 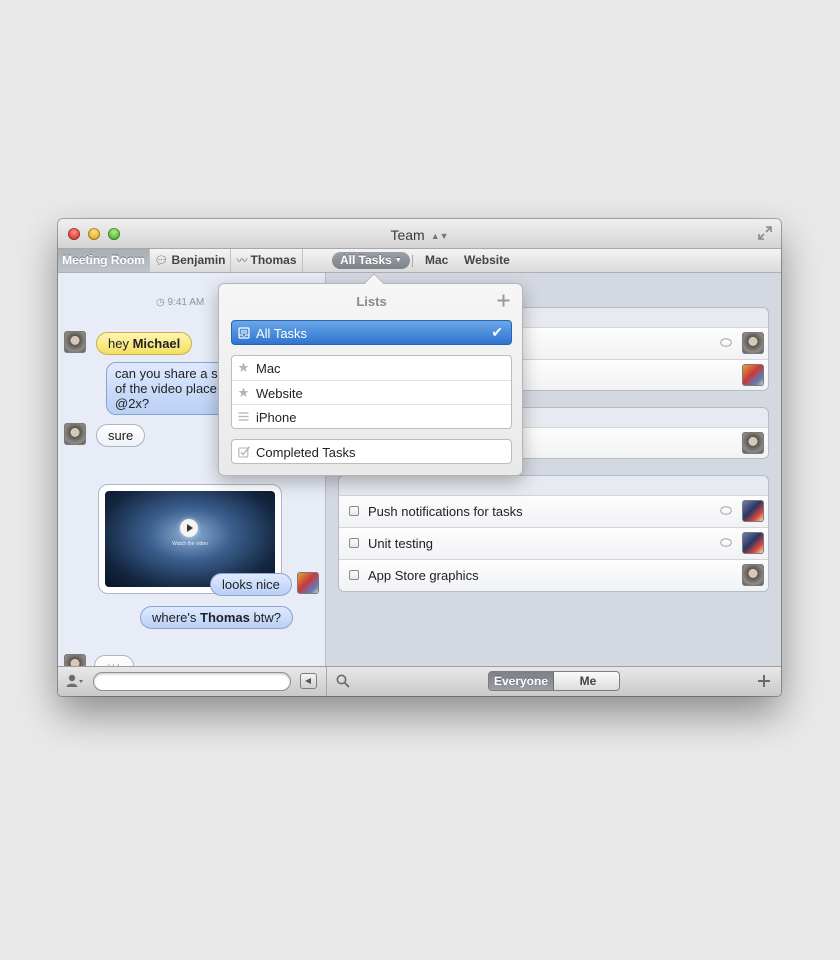 What do you see at coordinates (401, 543) in the screenshot?
I see `task-title: Unit testing` at bounding box center [401, 543].